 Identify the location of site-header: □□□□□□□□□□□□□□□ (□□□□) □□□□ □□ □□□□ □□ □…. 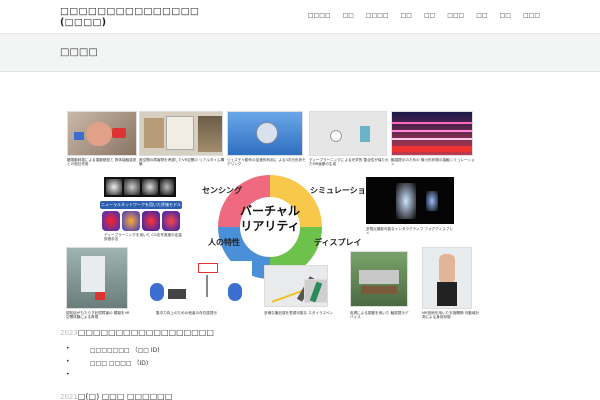
(300, 16).